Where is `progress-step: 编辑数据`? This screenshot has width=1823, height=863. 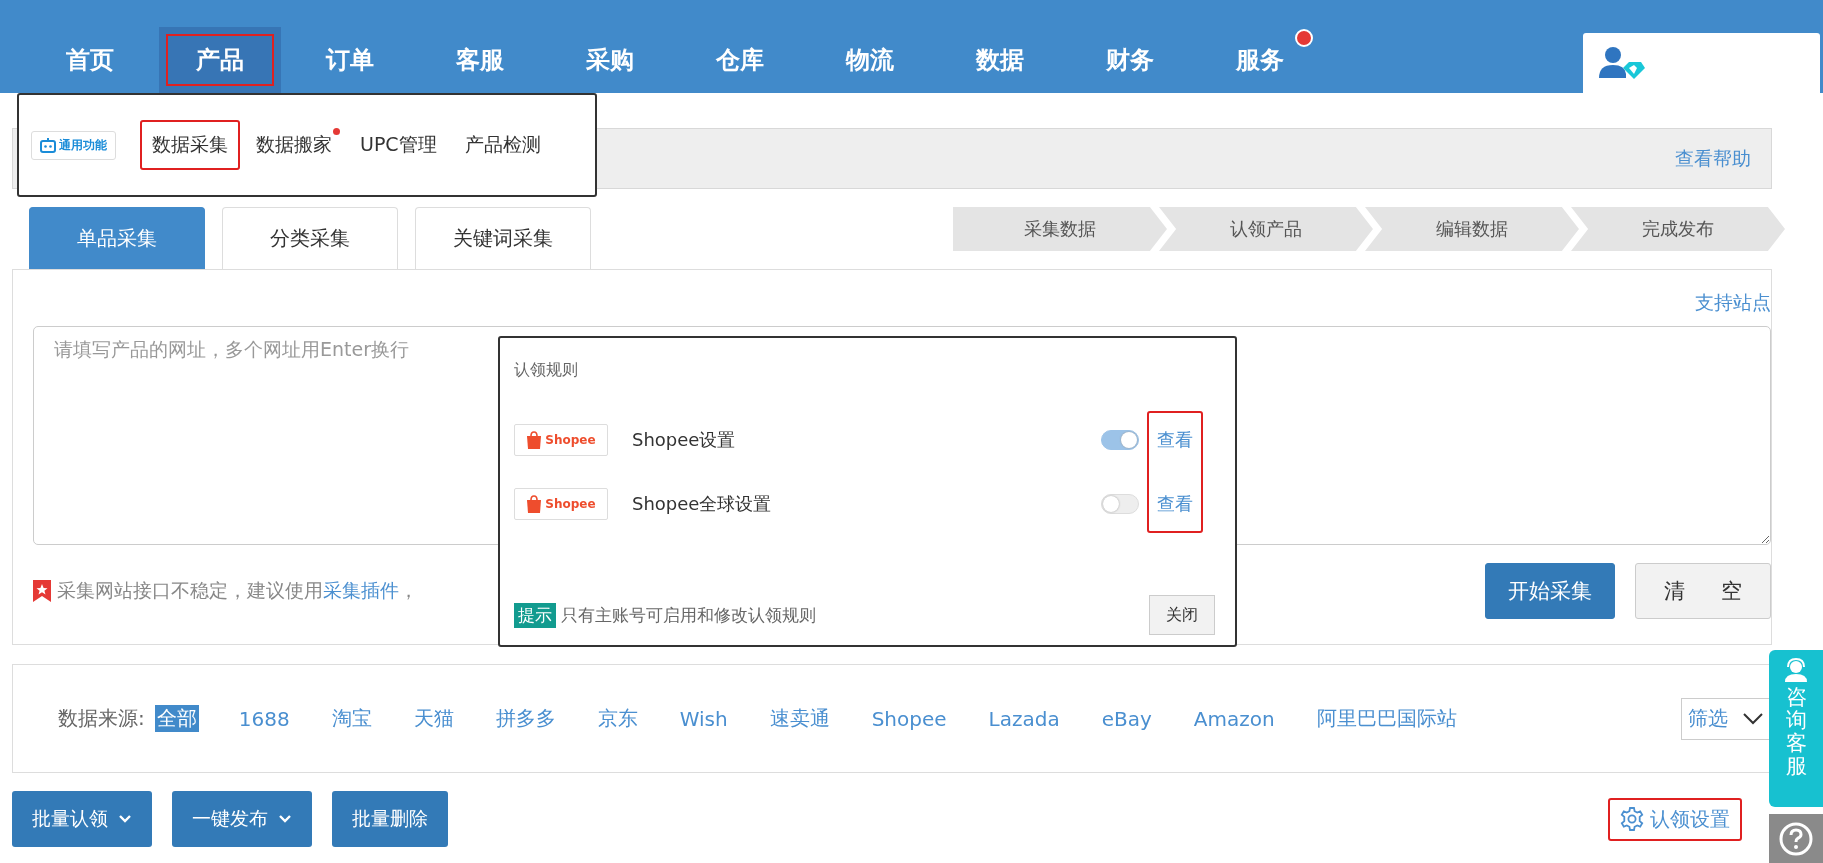 progress-step: 编辑数据 is located at coordinates (1472, 229).